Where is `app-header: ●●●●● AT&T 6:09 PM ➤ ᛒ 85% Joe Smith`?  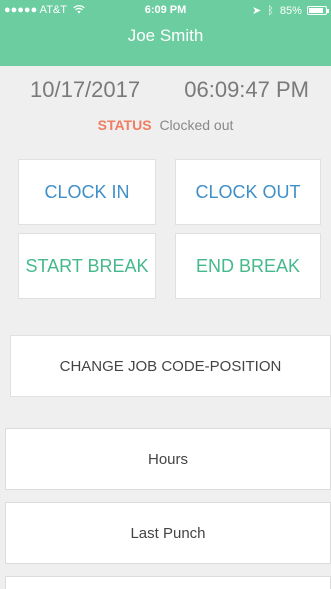
app-header: ●●●●● AT&T 6:09 PM ➤ ᛒ 85% Joe Smith is located at coordinates (165, 33).